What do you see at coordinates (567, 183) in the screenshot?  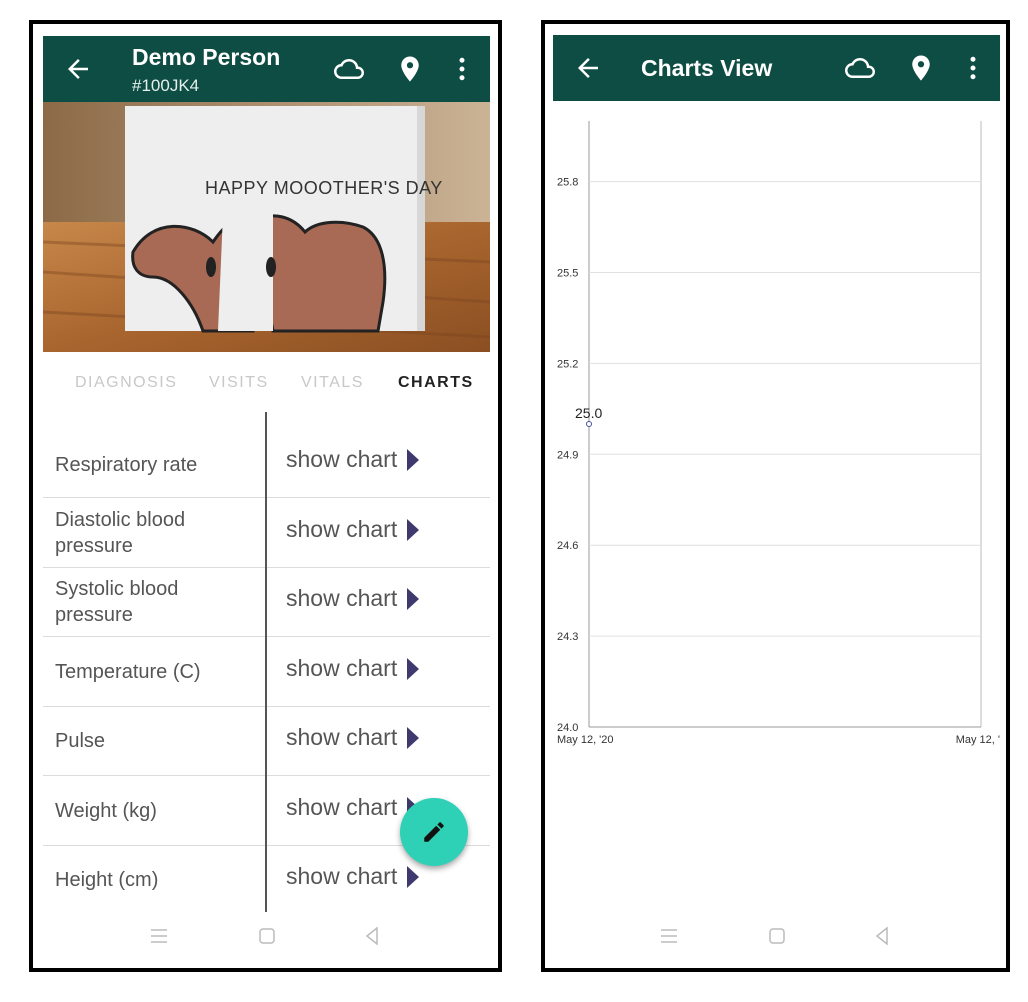 I see `y-tick-label: 25.8` at bounding box center [567, 183].